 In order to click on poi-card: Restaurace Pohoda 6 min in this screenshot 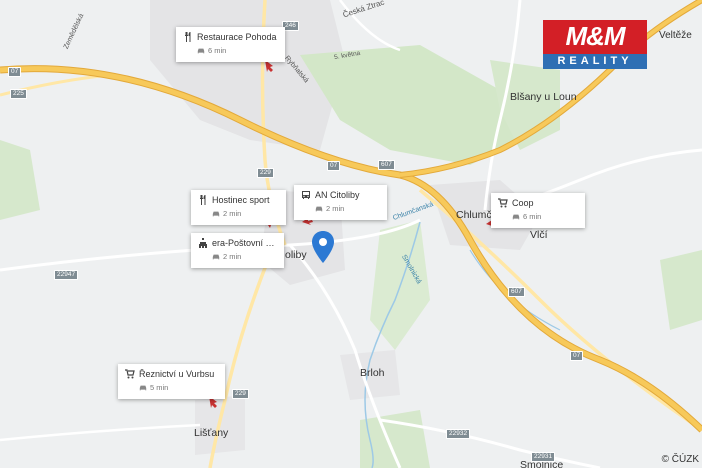, I will do `click(230, 44)`.